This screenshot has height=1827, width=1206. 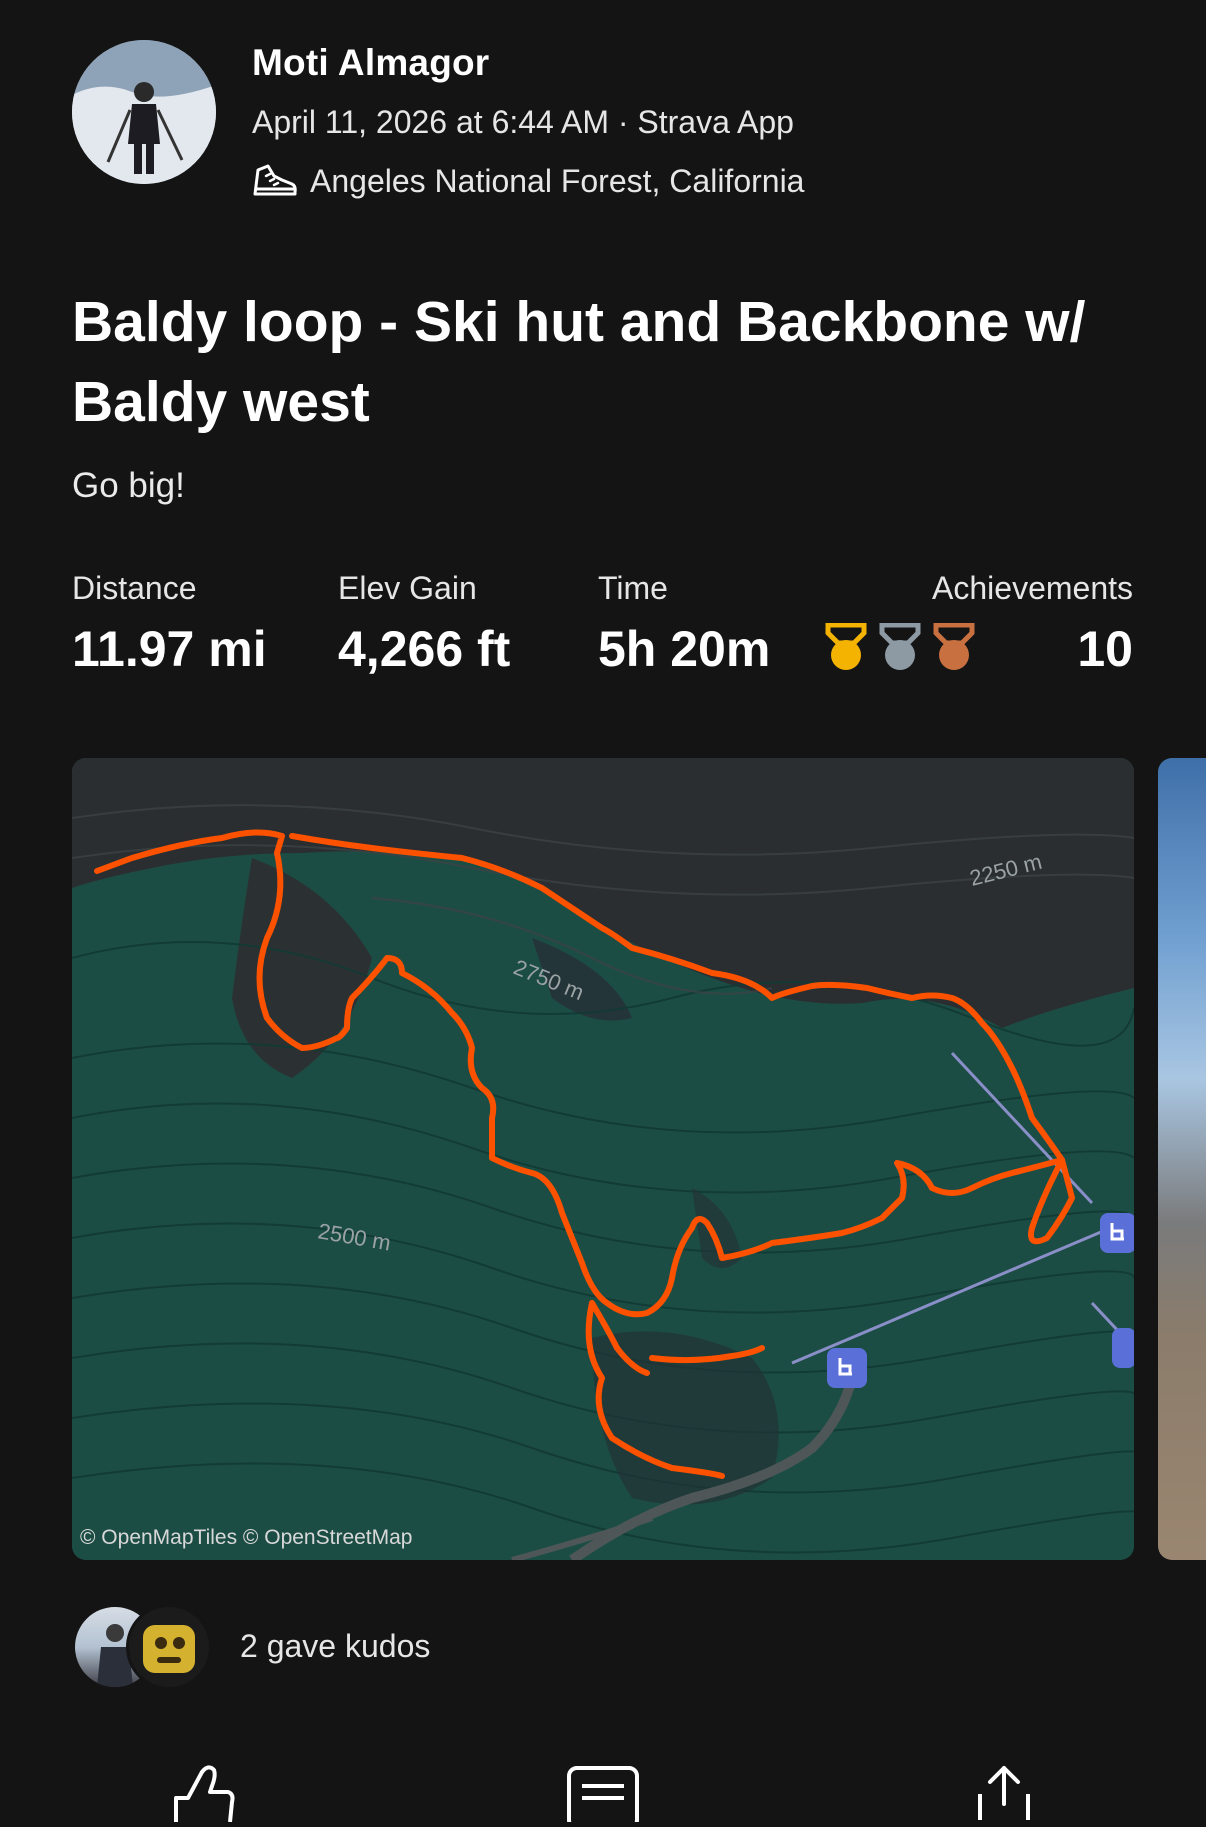 I want to click on distance-label: Distance, so click(x=134, y=588).